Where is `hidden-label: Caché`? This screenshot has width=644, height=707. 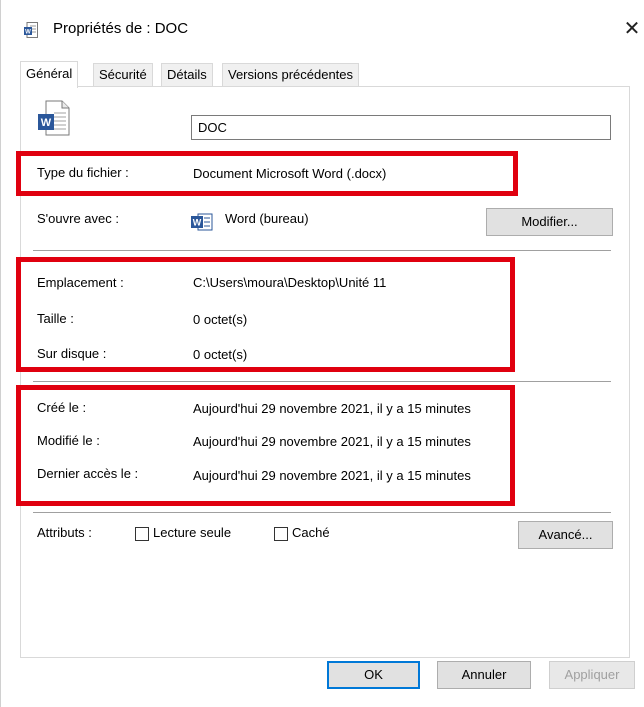 hidden-label: Caché is located at coordinates (311, 532).